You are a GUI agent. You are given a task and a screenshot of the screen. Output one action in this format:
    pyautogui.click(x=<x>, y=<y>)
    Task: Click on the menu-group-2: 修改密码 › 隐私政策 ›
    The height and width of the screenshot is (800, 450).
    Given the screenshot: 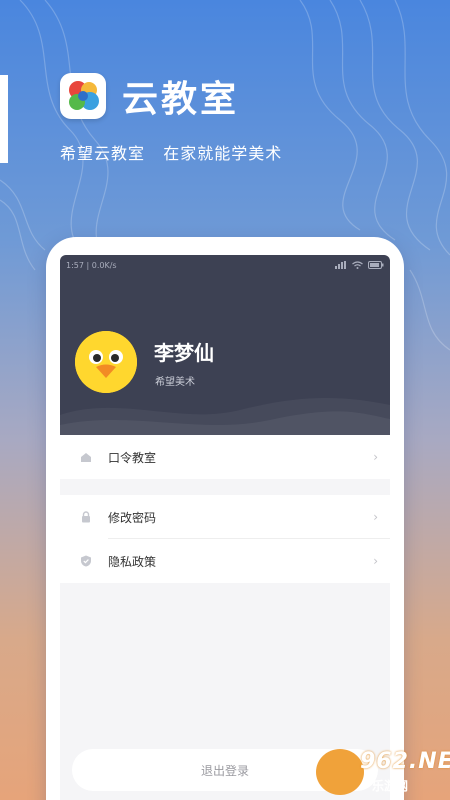 What is the action you would take?
    pyautogui.click(x=225, y=539)
    